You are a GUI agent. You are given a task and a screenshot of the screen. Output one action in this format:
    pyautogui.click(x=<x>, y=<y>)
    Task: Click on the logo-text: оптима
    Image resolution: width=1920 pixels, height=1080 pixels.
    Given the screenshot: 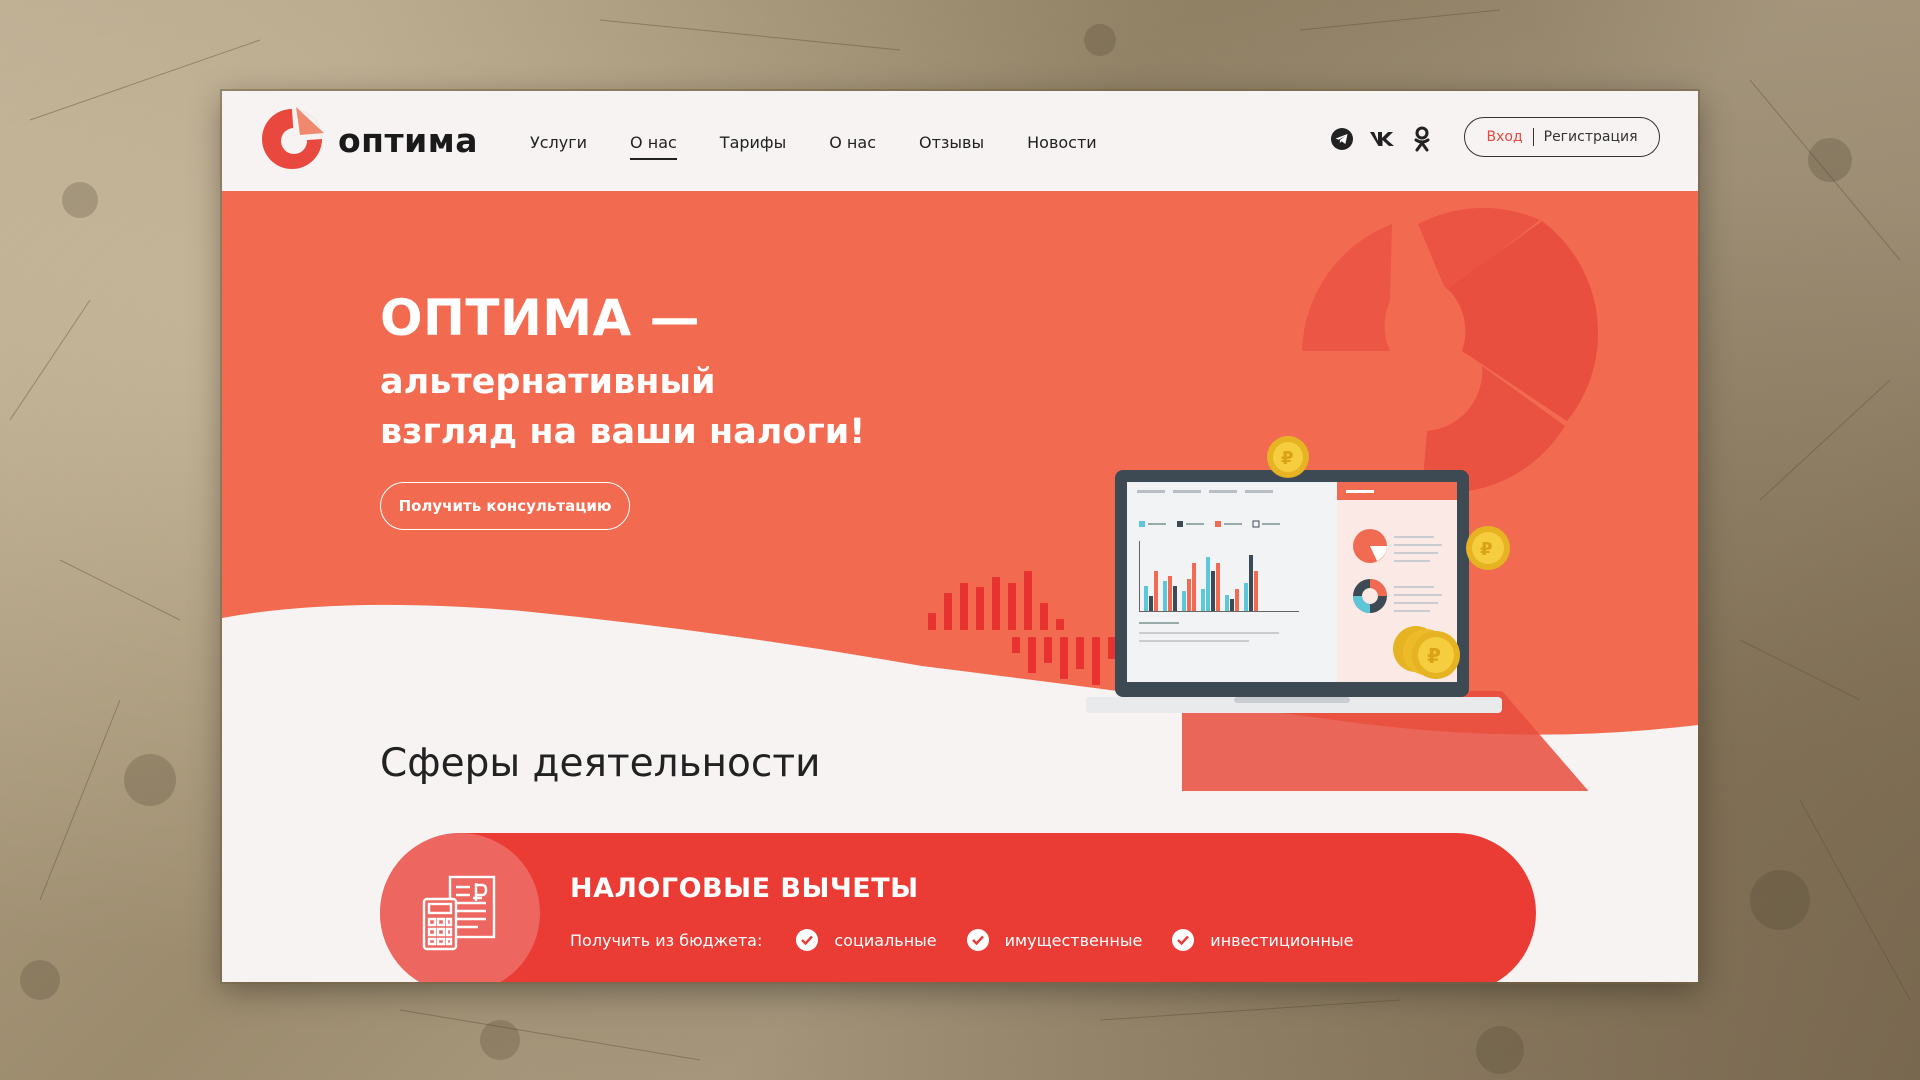 What is the action you would take?
    pyautogui.click(x=408, y=140)
    